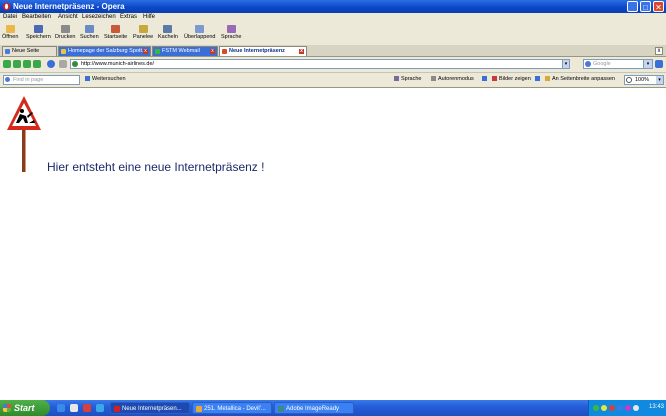 This screenshot has width=666, height=416. Describe the element at coordinates (105, 79) in the screenshot. I see `find-next-button: Weitersuchen` at that location.